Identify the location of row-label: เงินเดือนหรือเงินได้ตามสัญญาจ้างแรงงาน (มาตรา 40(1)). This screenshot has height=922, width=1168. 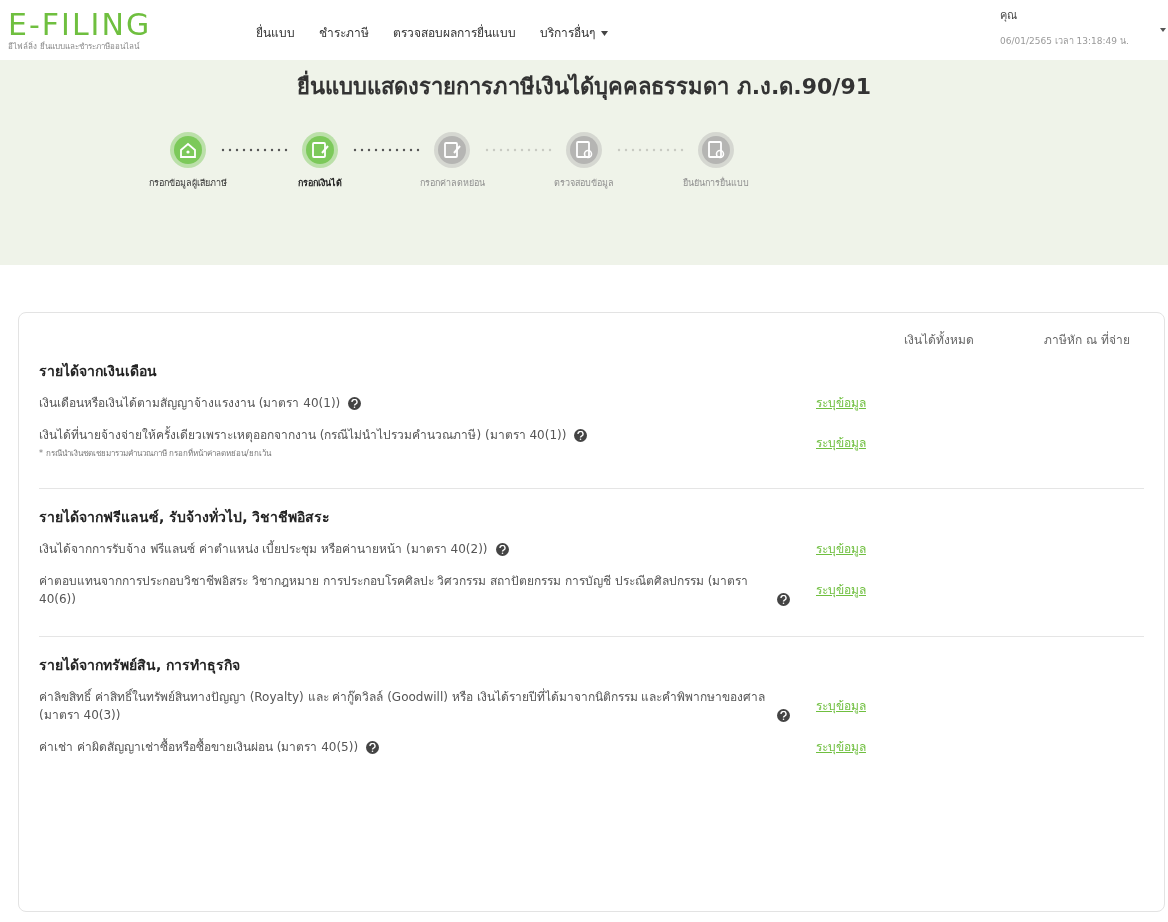
(190, 403).